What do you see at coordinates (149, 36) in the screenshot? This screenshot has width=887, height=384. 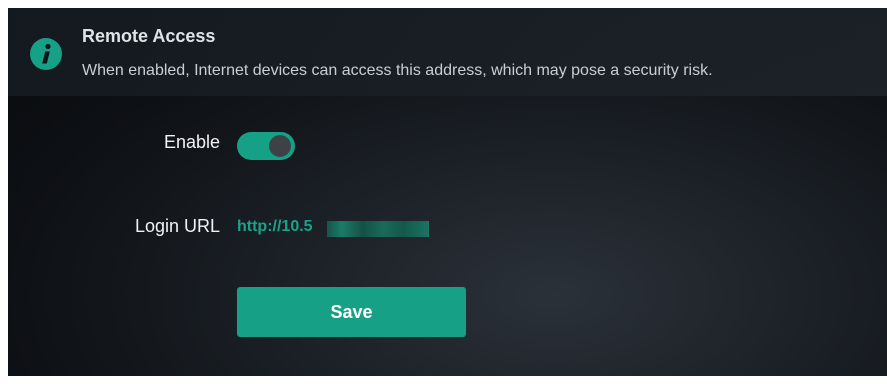 I see `notice-title: Remote Access` at bounding box center [149, 36].